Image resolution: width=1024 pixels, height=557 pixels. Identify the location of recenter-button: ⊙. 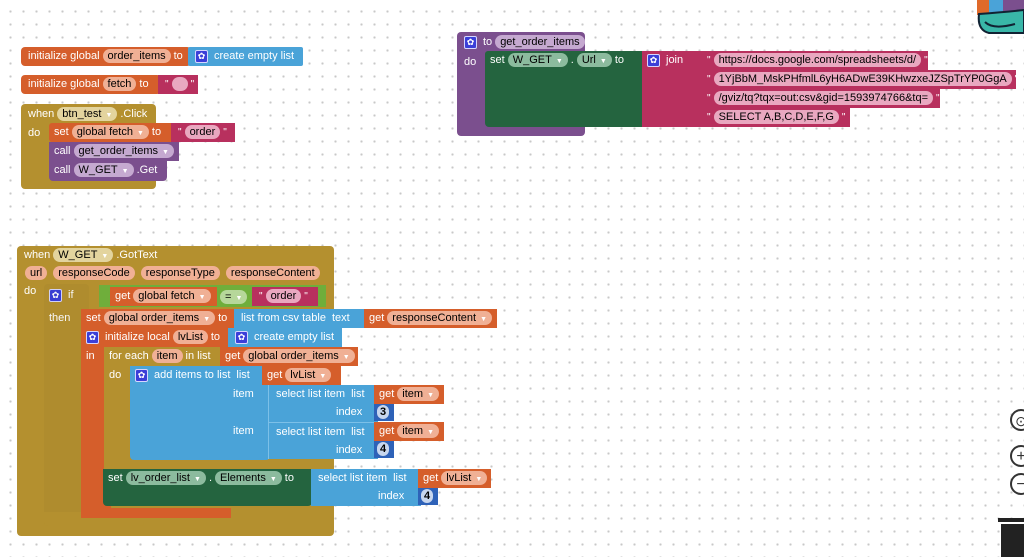
(1017, 420).